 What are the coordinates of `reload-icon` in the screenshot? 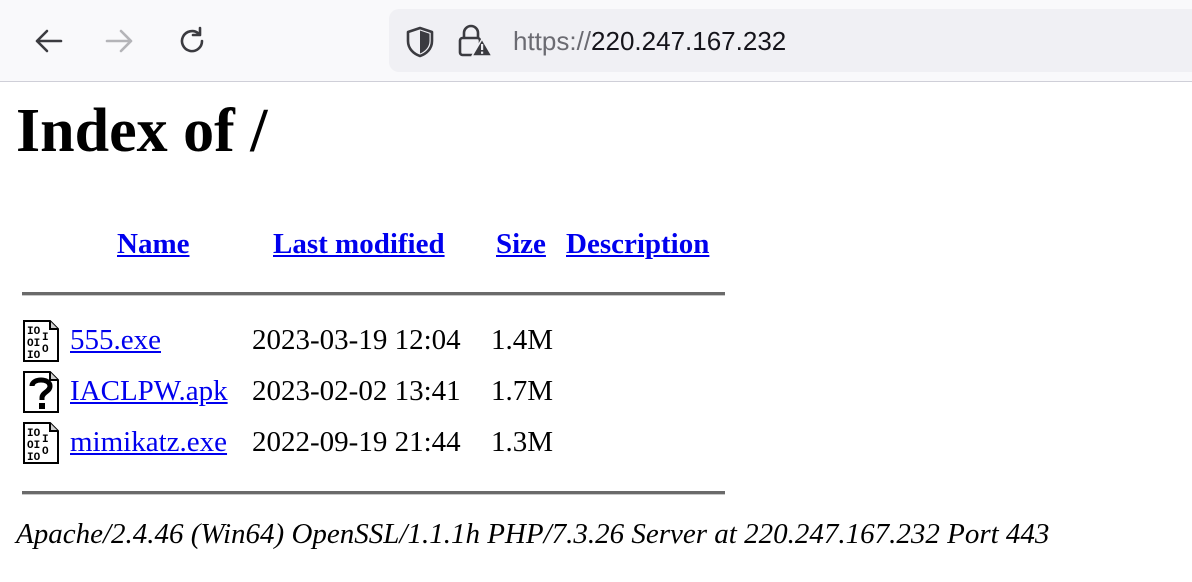 It's located at (192, 39).